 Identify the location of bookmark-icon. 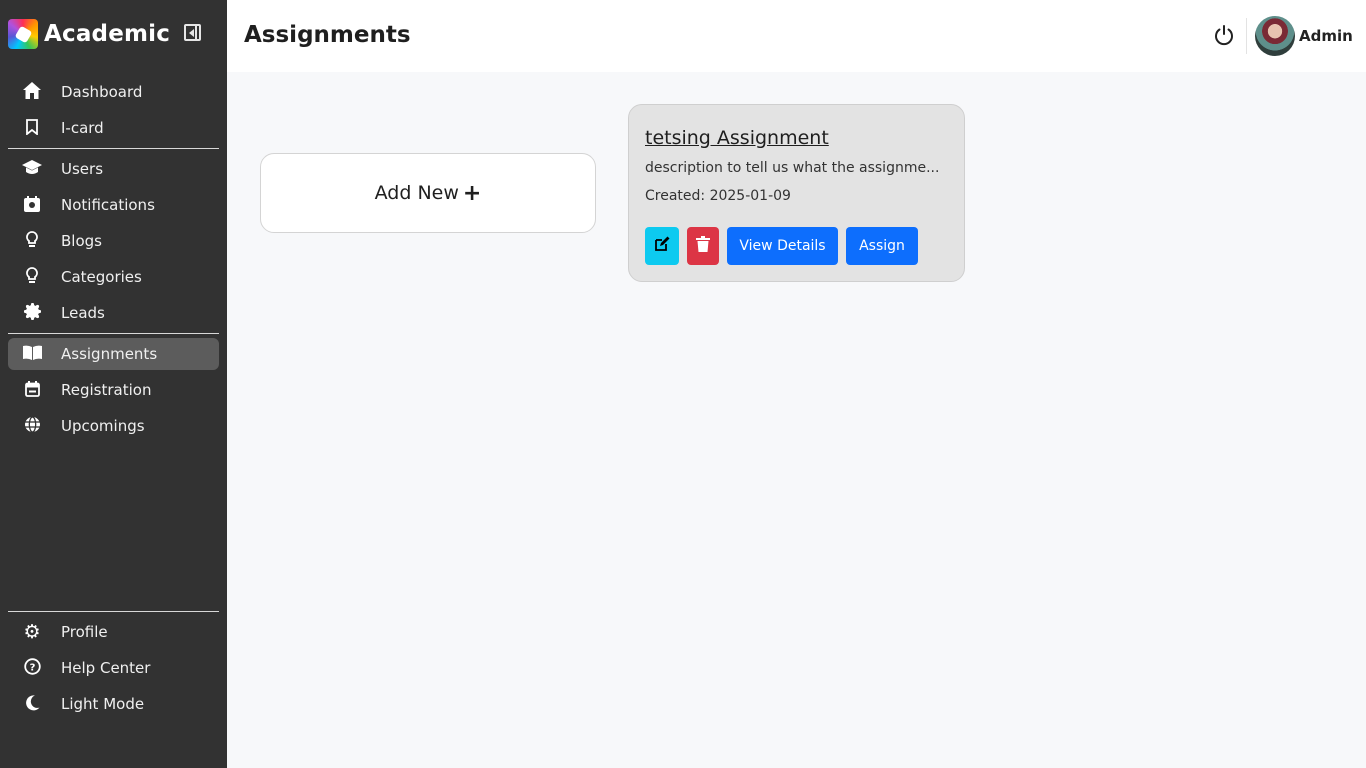
(32, 128).